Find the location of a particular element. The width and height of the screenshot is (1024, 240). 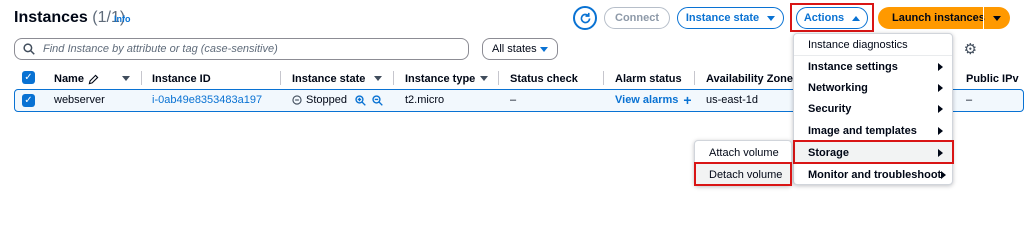

launch-label: Launch instances is located at coordinates (938, 18).